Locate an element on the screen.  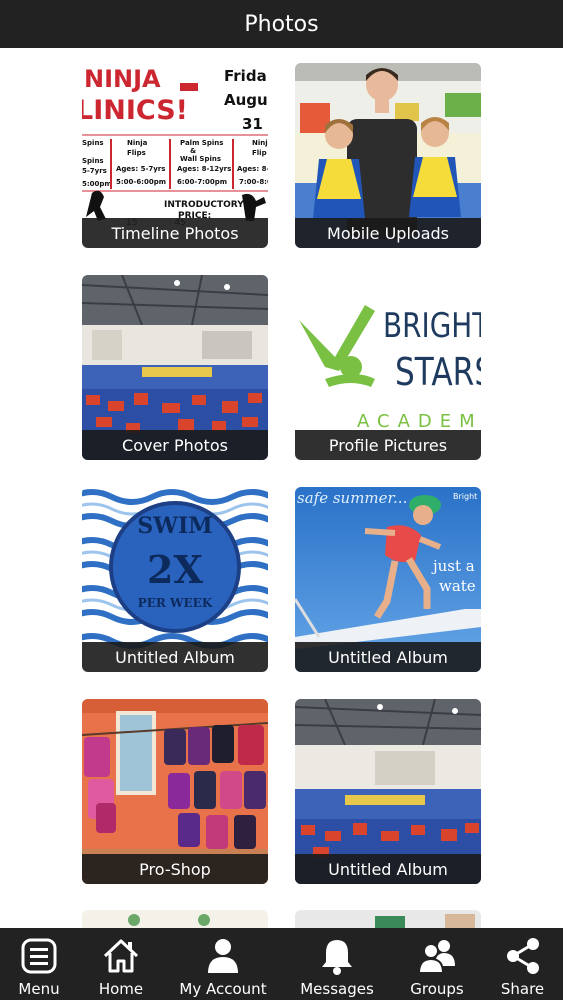
album-label: Pro-Shop is located at coordinates (175, 869).